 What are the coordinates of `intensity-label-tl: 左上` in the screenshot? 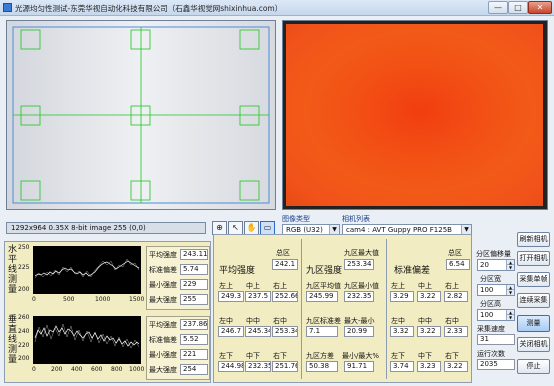 It's located at (226, 286).